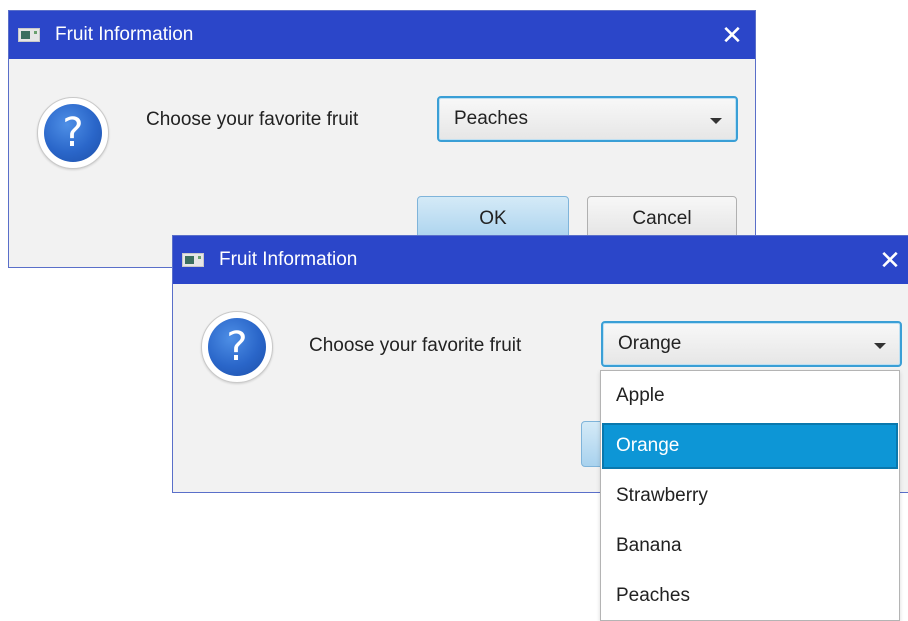 This screenshot has width=908, height=621. Describe the element at coordinates (650, 343) in the screenshot. I see `combo-value: Orange` at that location.